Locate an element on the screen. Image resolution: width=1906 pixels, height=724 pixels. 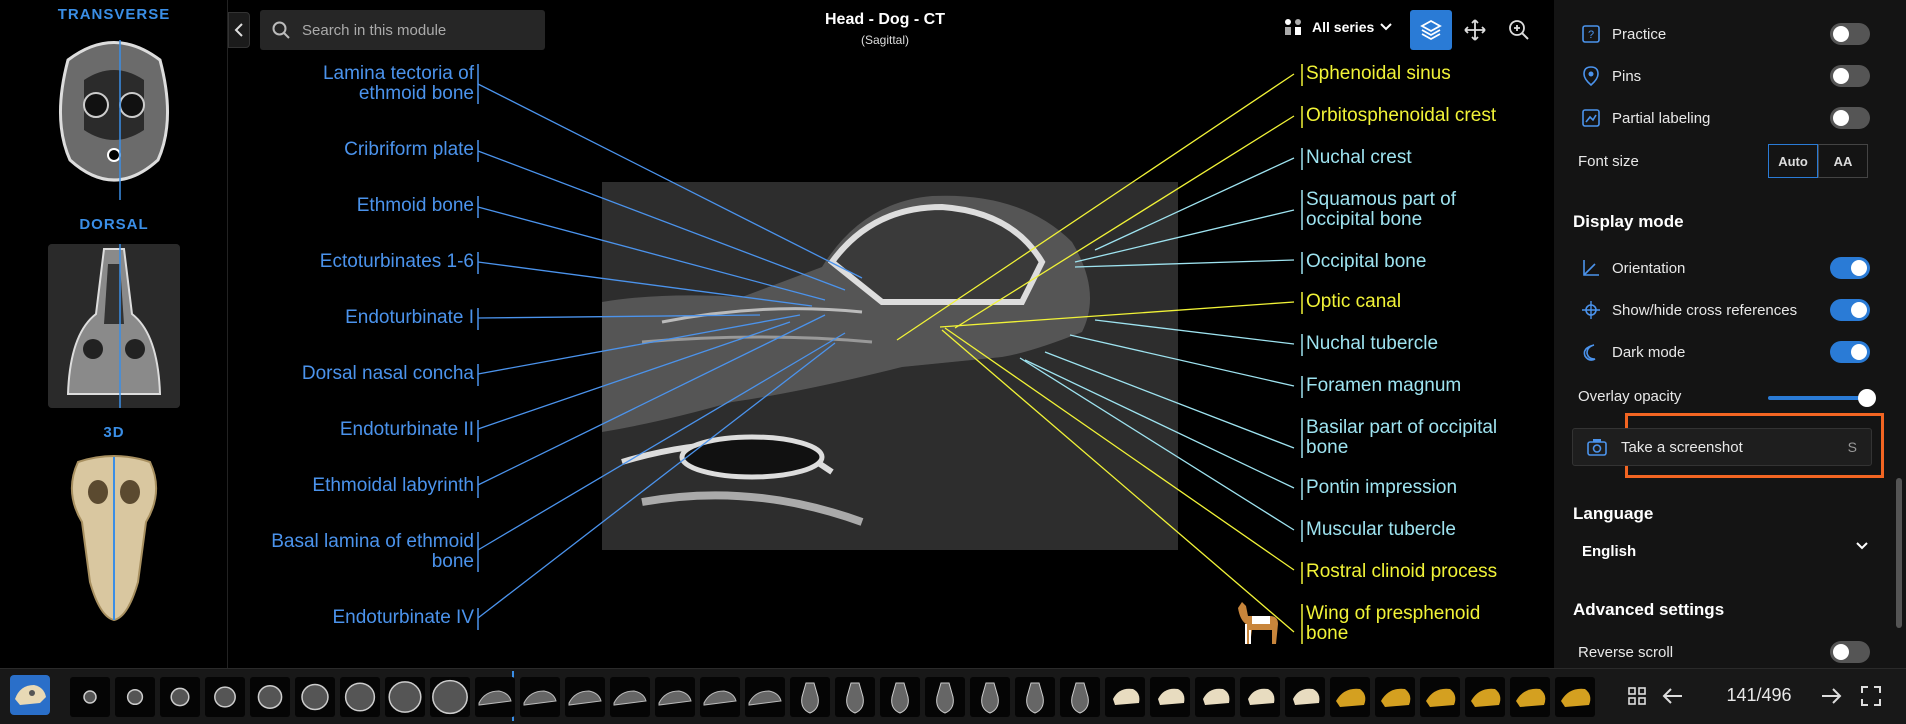
take-screenshot-button: Take a screenshot S is located at coordinates (1722, 447).